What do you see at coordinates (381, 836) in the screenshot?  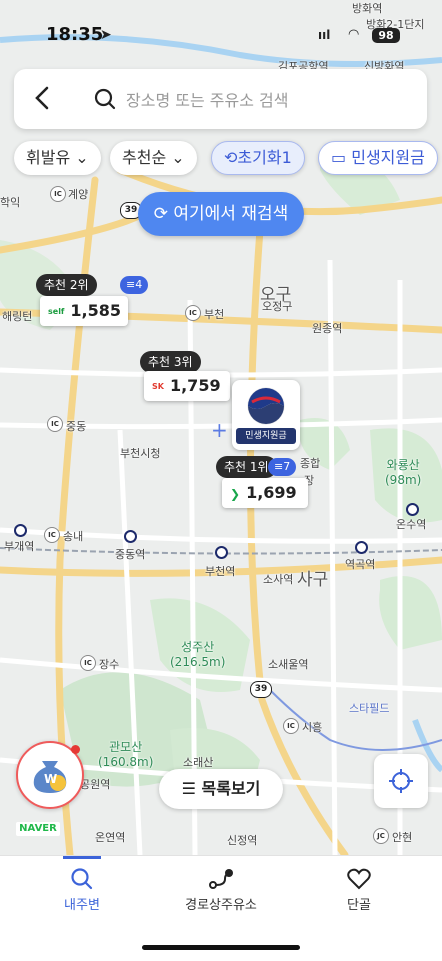 I see `jc-marker: JC` at bounding box center [381, 836].